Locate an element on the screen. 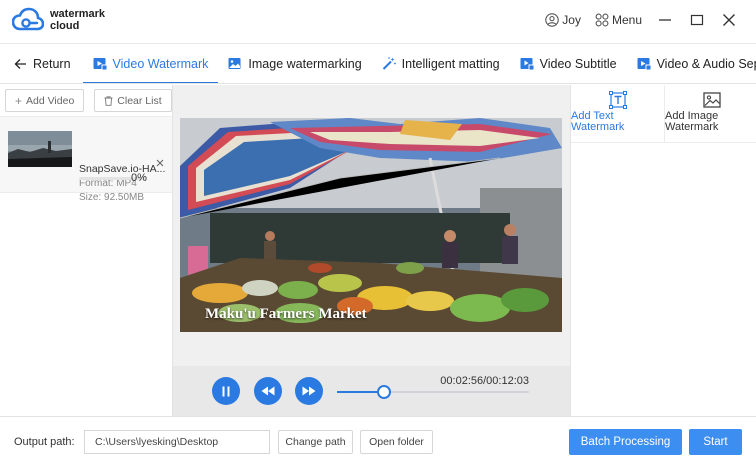 This screenshot has height=466, width=756. rewind-button is located at coordinates (268, 391).